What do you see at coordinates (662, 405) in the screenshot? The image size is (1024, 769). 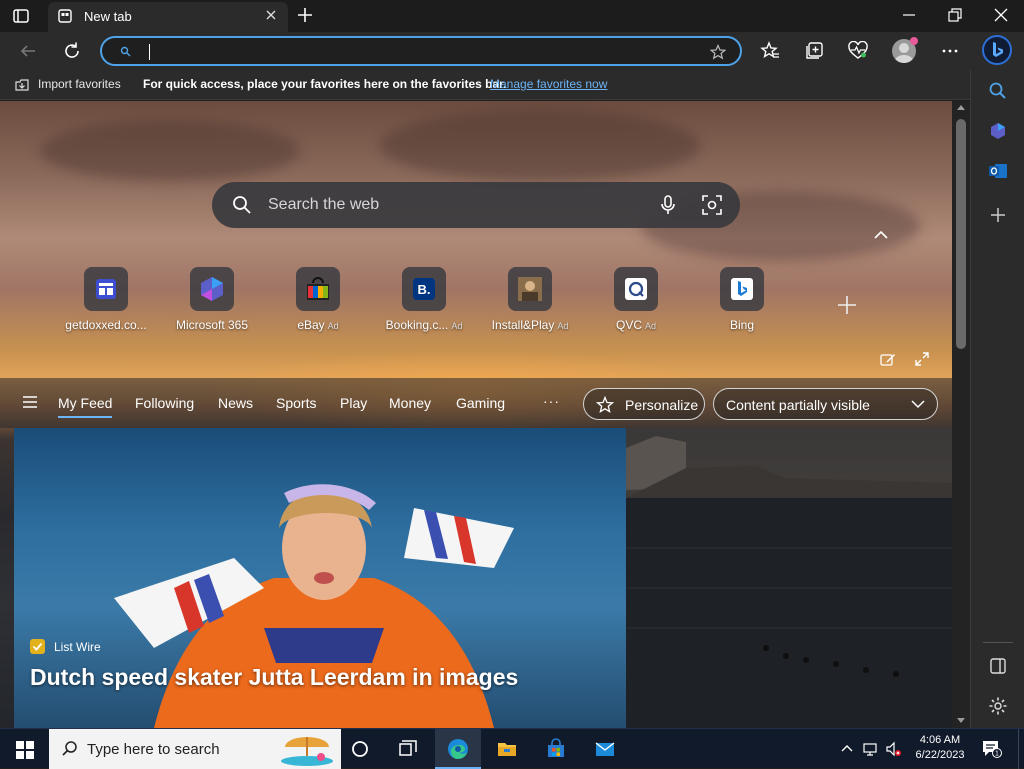 I see `personalize-label: Personalize` at bounding box center [662, 405].